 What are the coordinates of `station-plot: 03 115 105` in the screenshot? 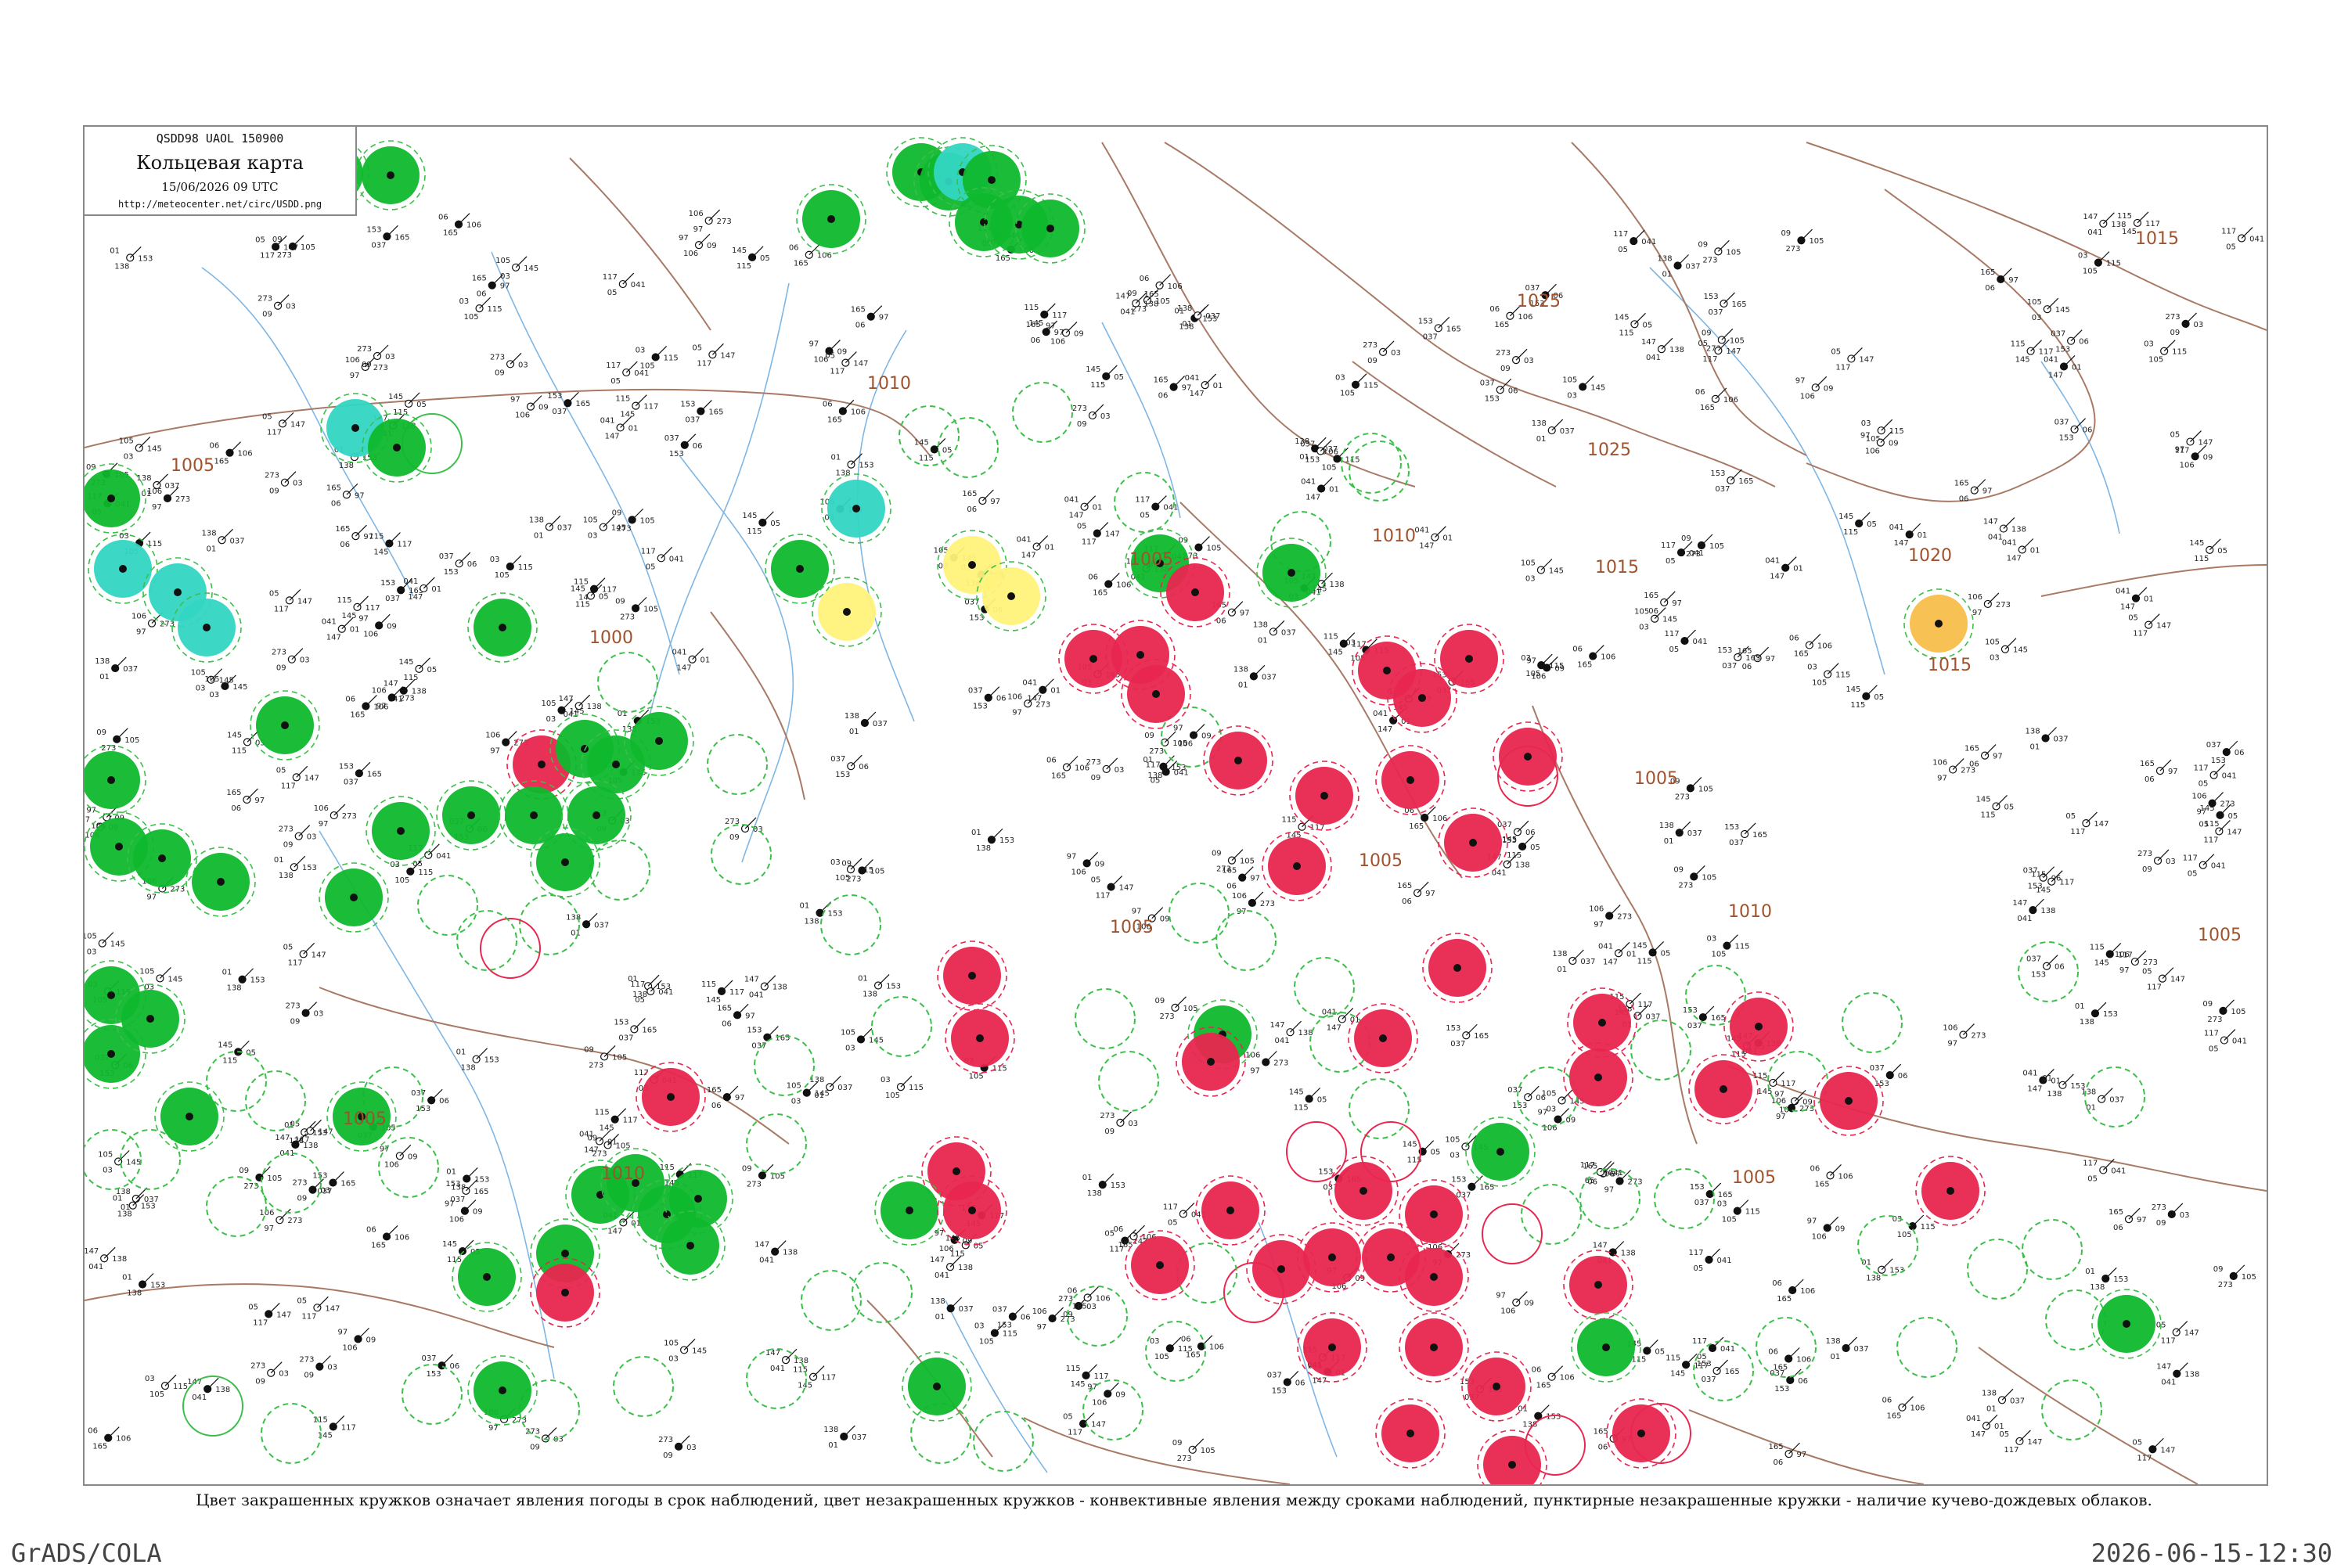 It's located at (166, 1387).